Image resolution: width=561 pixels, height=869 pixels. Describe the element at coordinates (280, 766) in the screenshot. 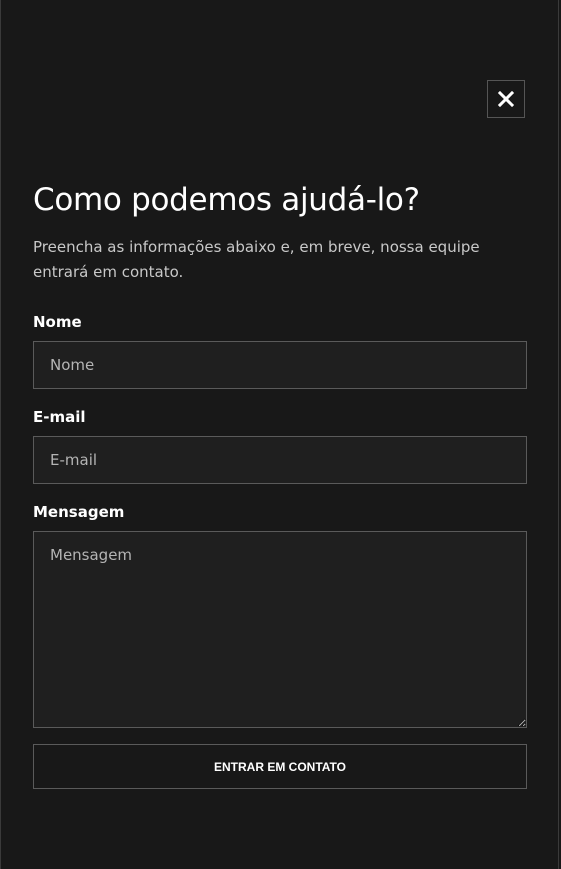

I see `submit-button: ENTRAR EM CONTATO` at that location.